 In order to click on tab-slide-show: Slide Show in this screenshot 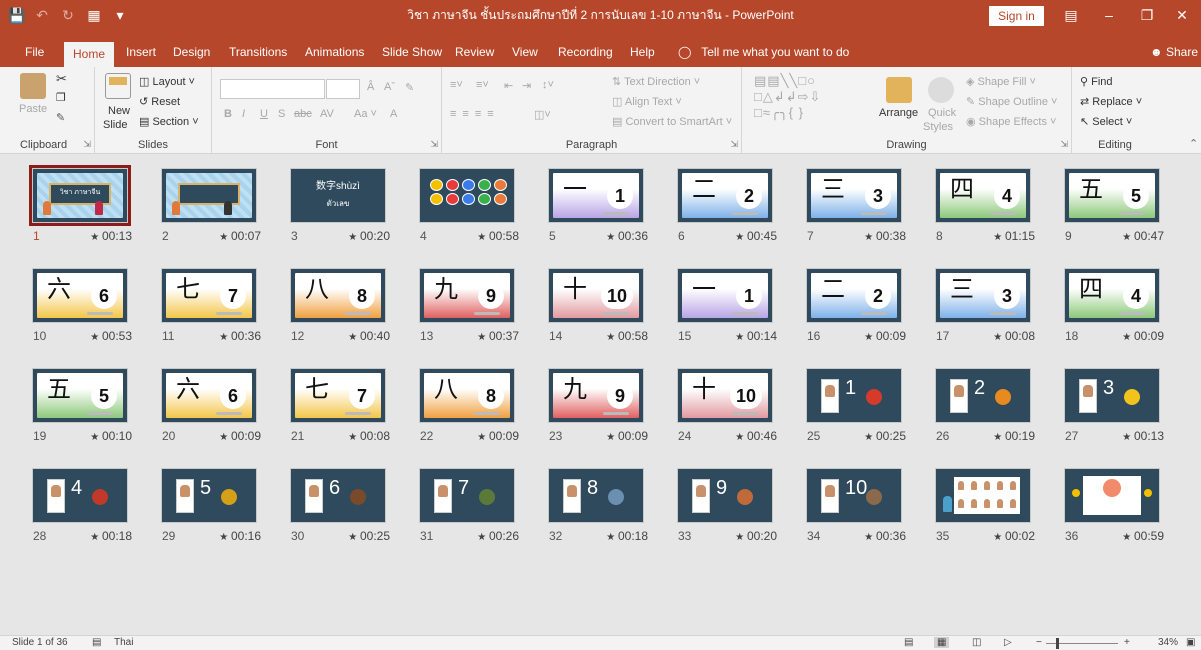, I will do `click(412, 53)`.